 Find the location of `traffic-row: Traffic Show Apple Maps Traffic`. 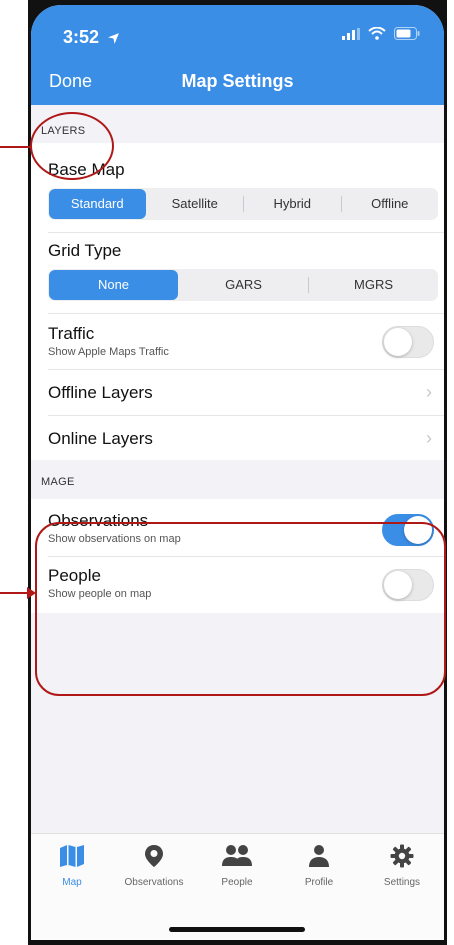

traffic-row: Traffic Show Apple Maps Traffic is located at coordinates (237, 341).